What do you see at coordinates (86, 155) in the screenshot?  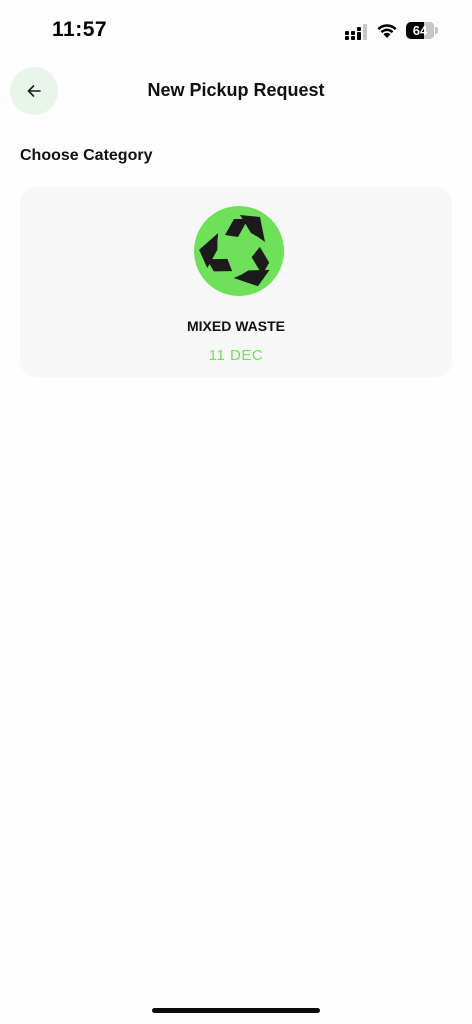 I see `section-title: Choose Category` at bounding box center [86, 155].